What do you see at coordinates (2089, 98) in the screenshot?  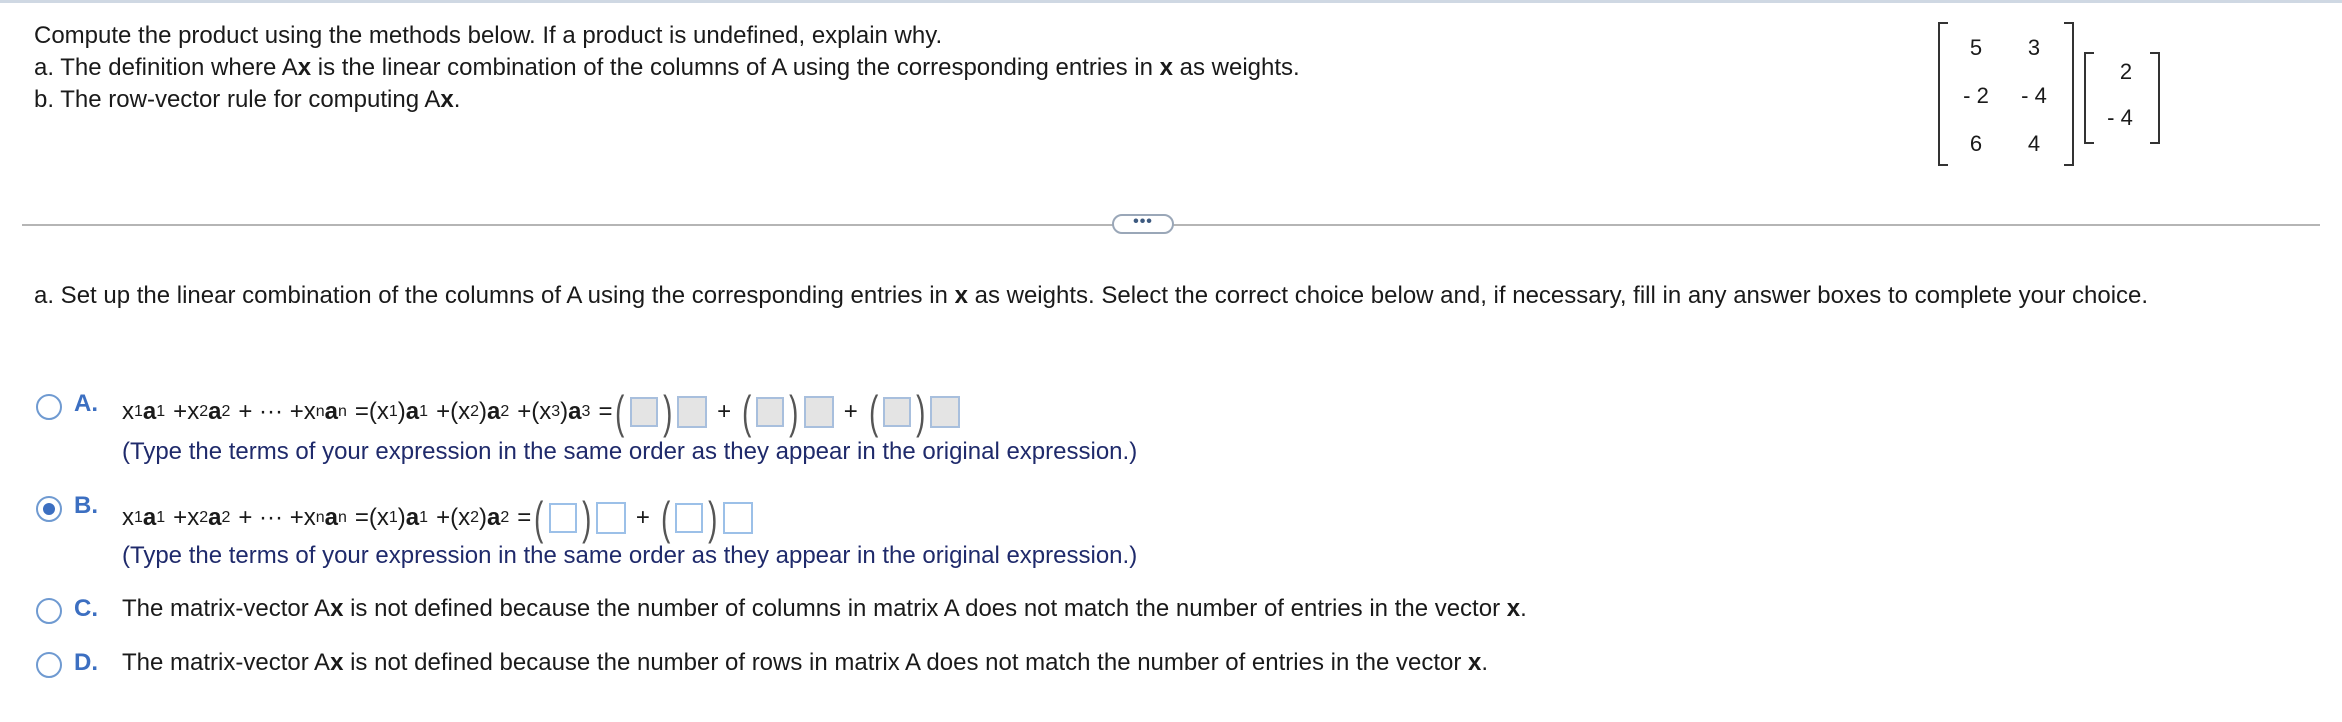 I see `vector-x-left-bracket` at bounding box center [2089, 98].